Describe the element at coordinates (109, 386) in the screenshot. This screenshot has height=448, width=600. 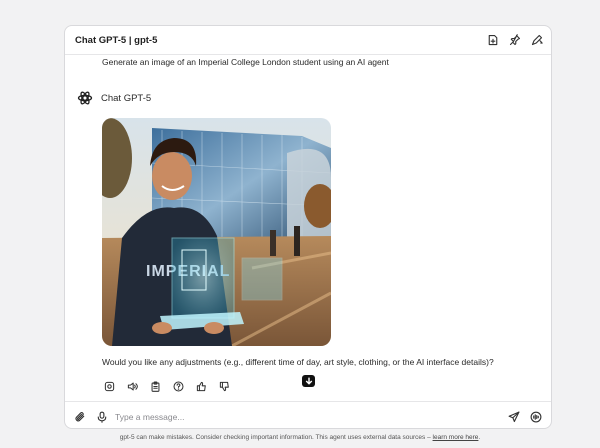
I see `copy-image-icon` at that location.